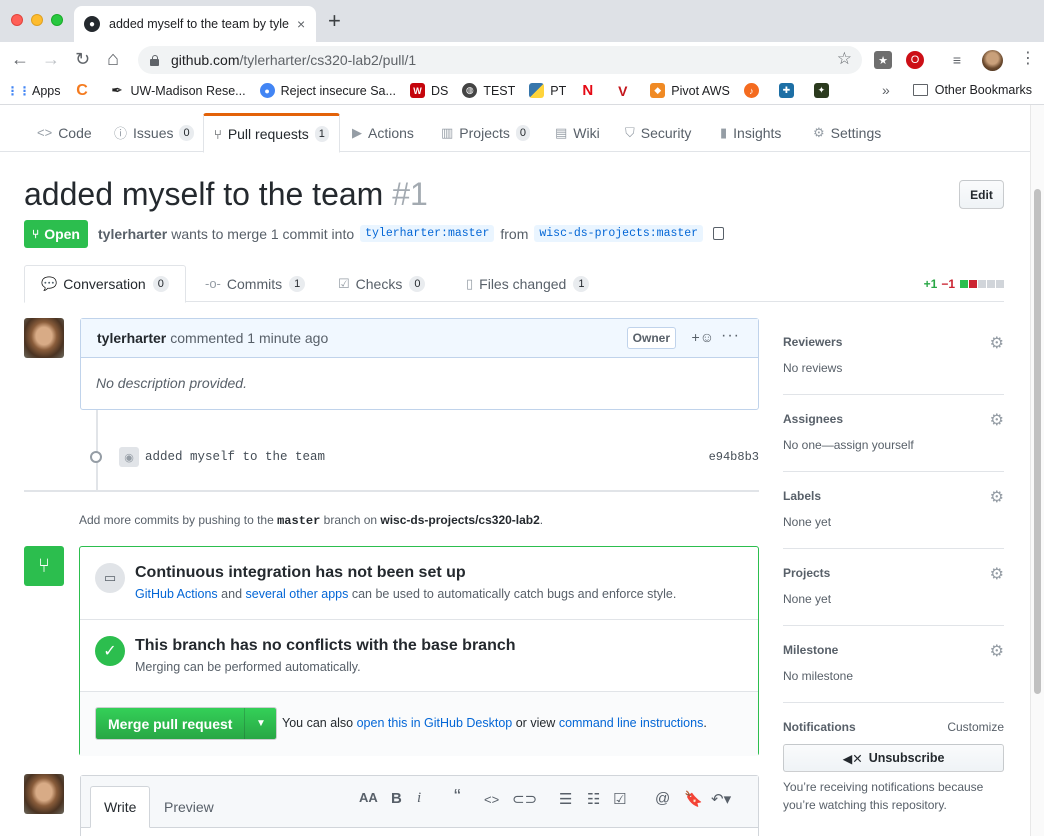 This screenshot has height=836, width=1044. What do you see at coordinates (1037, 441) in the screenshot?
I see `scrollbar-thumb` at bounding box center [1037, 441].